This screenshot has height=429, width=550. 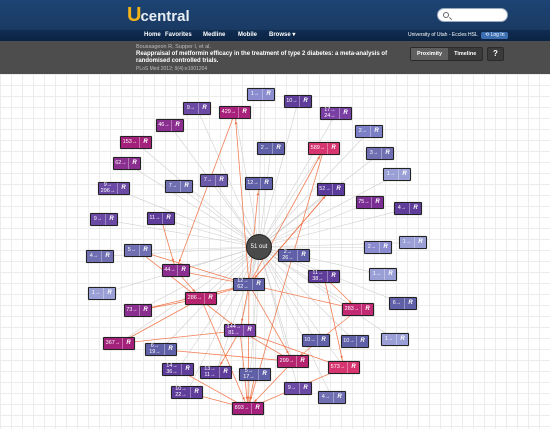 What do you see at coordinates (178, 369) in the screenshot?
I see `citation-node: 14→ 36→ R` at bounding box center [178, 369].